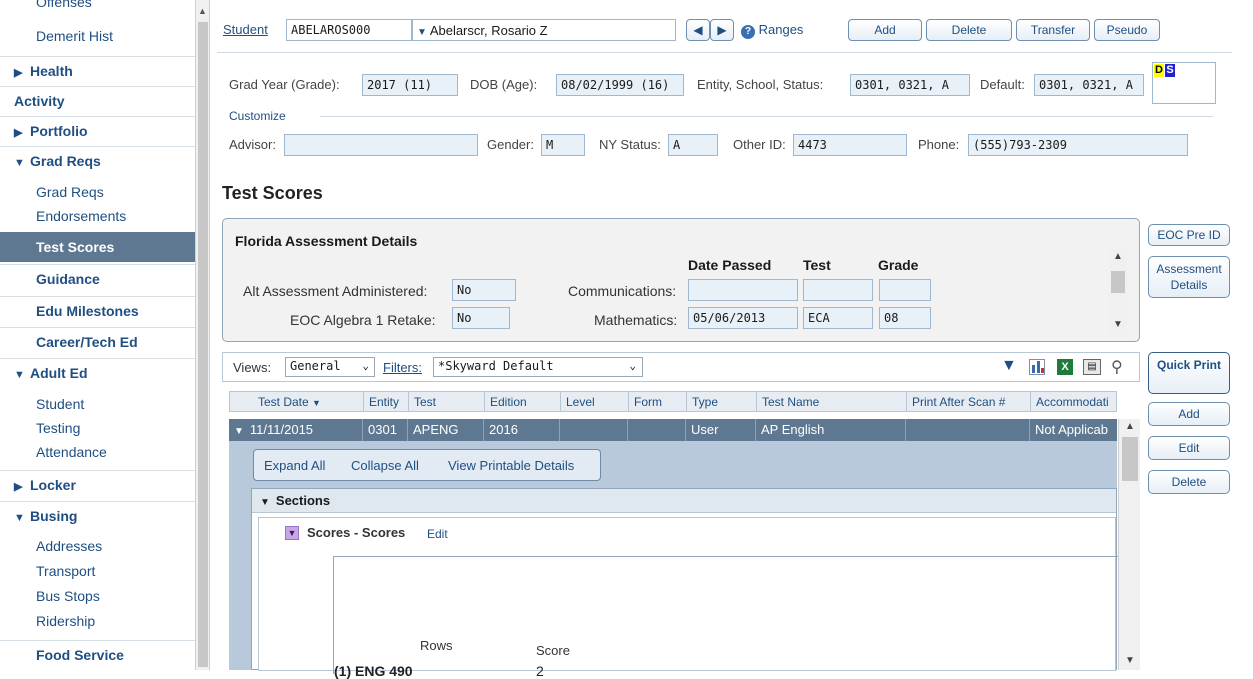  Describe the element at coordinates (511, 465) in the screenshot. I see `view-printable-details-link: View Printable Details` at that location.